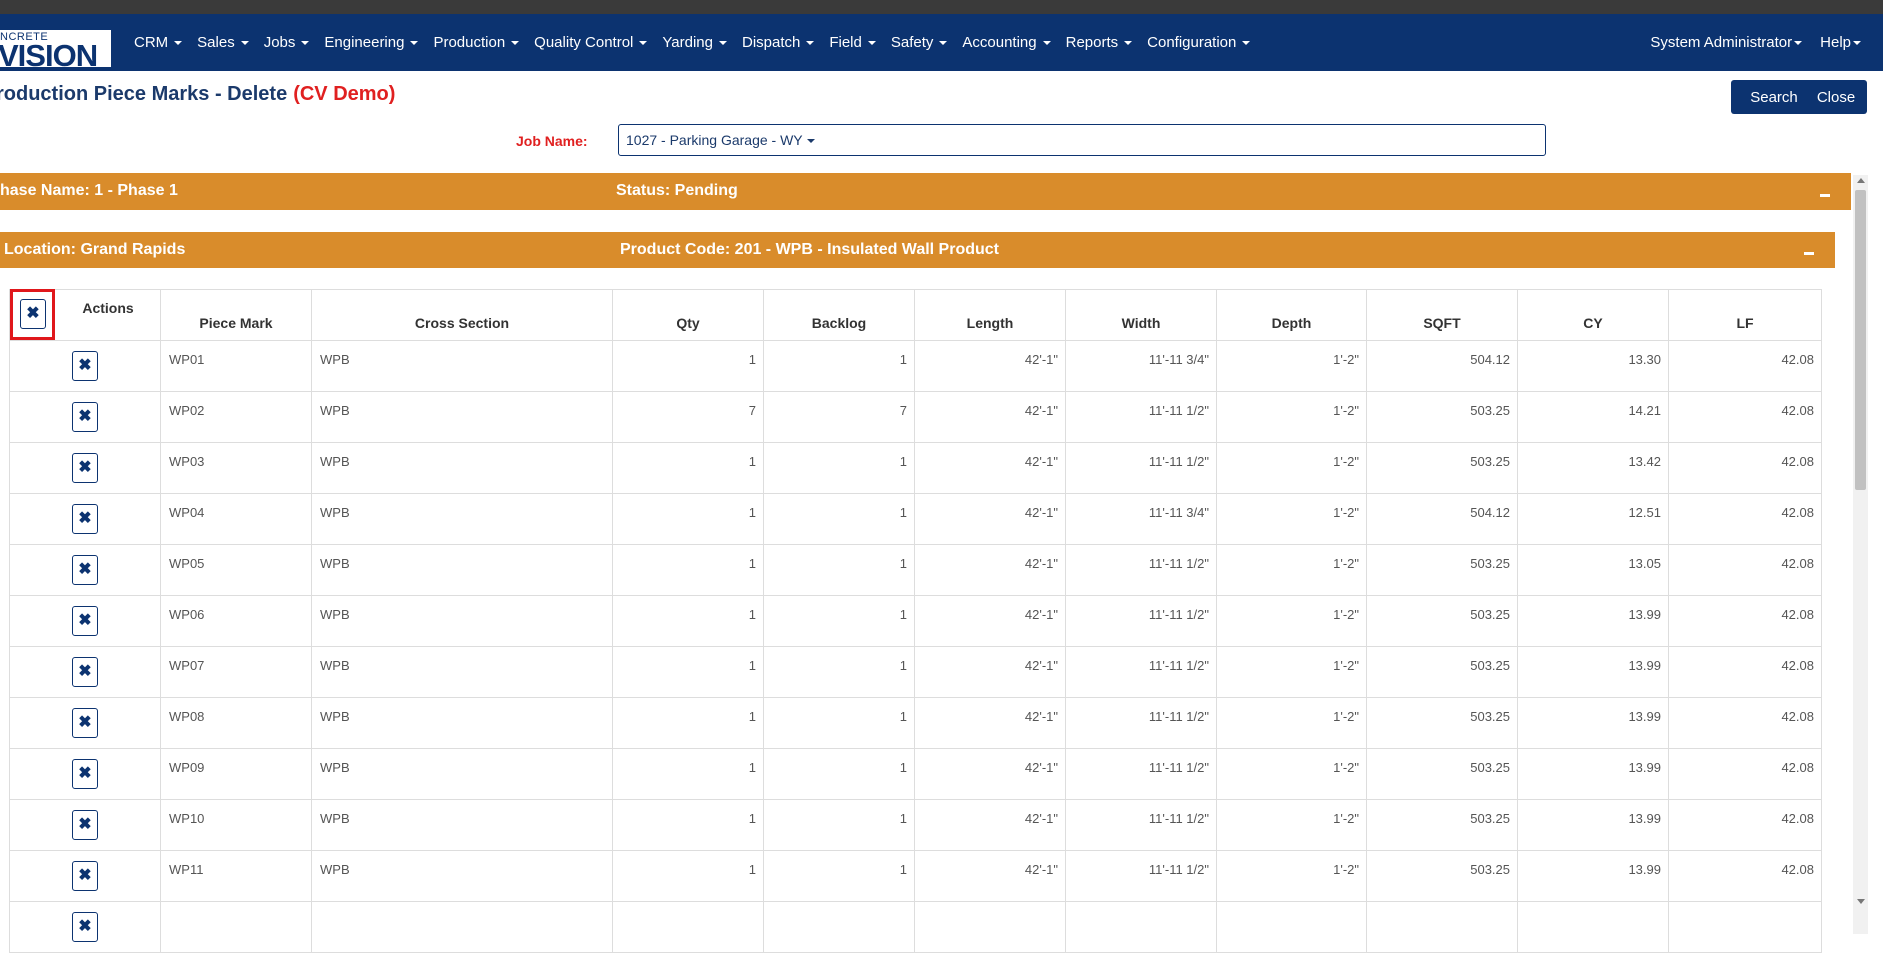  Describe the element at coordinates (476, 42) in the screenshot. I see `nav-production: Production` at that location.